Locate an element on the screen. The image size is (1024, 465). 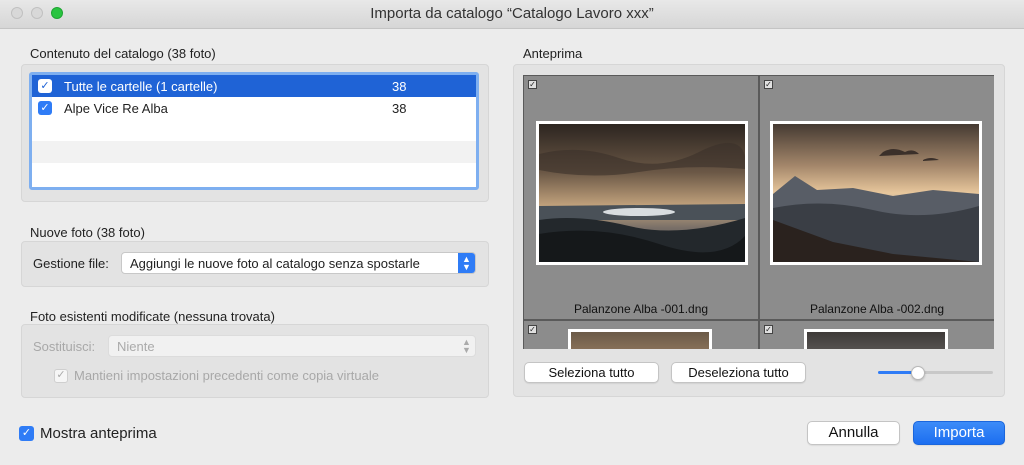
folder-row-all: ✓ Tutte le cartelle (1 cartelle) 38 is located at coordinates (254, 86).